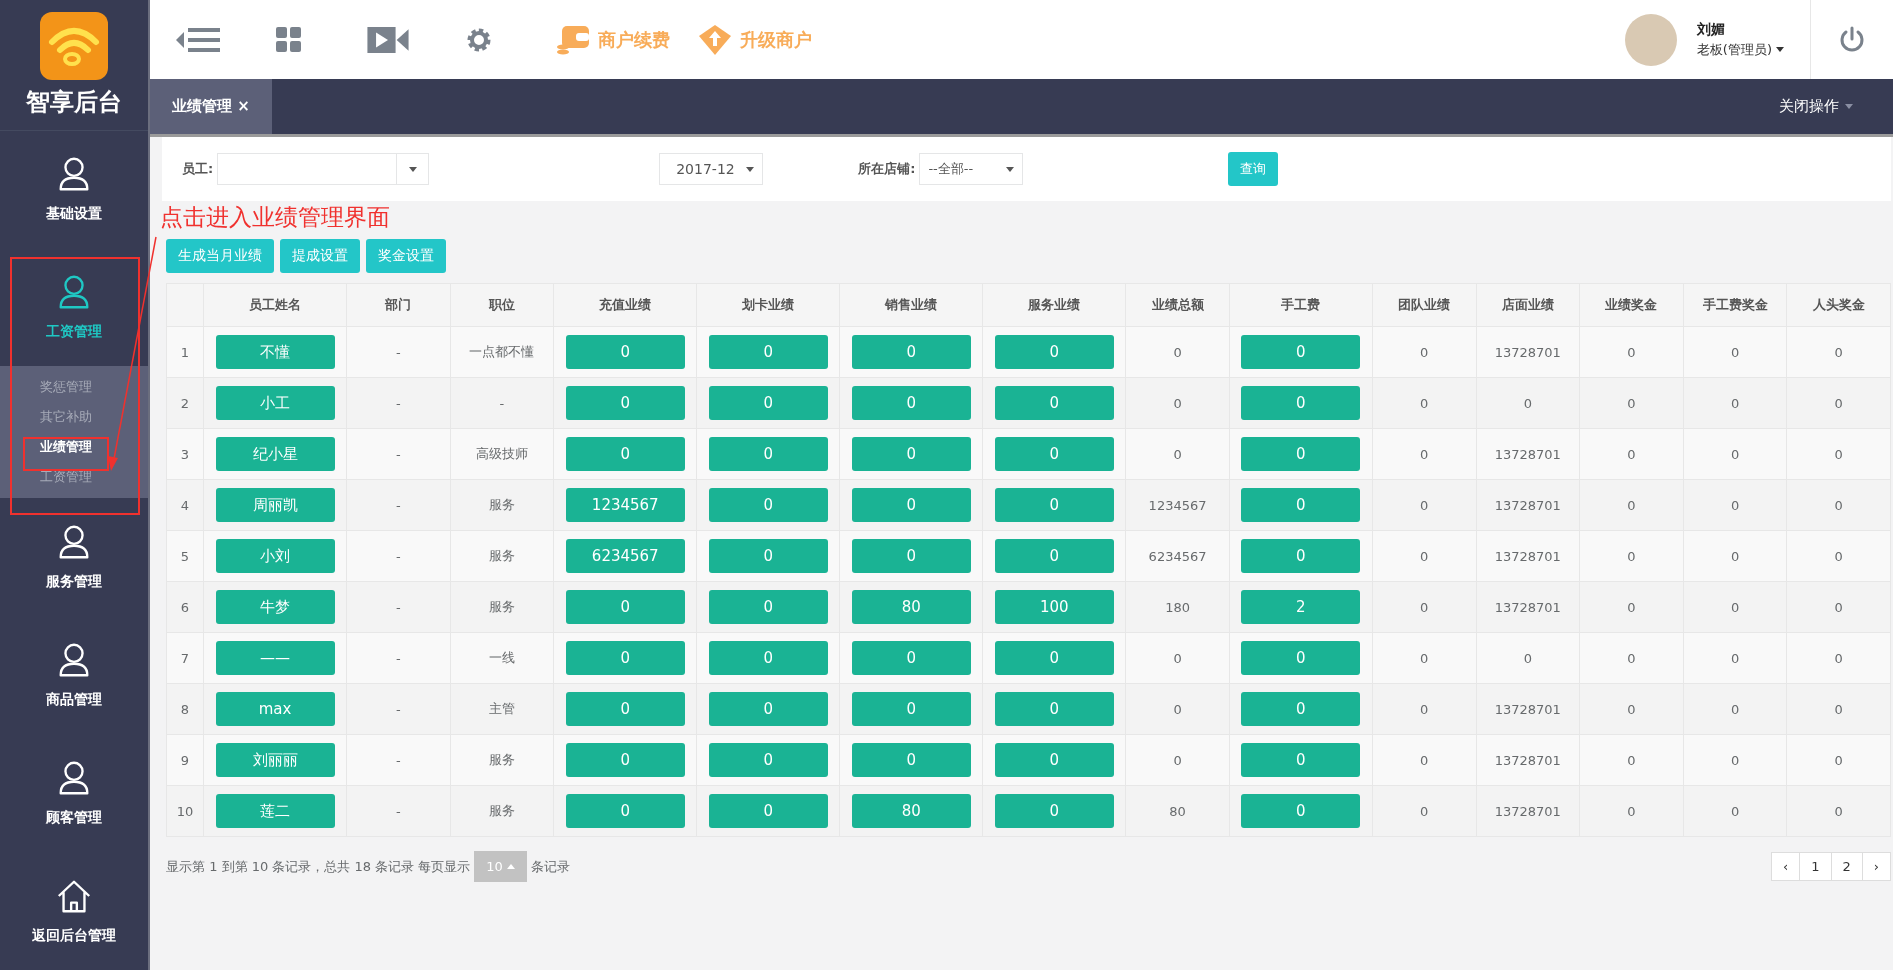 This screenshot has height=970, width=1893. I want to click on employee-field, so click(307, 169).